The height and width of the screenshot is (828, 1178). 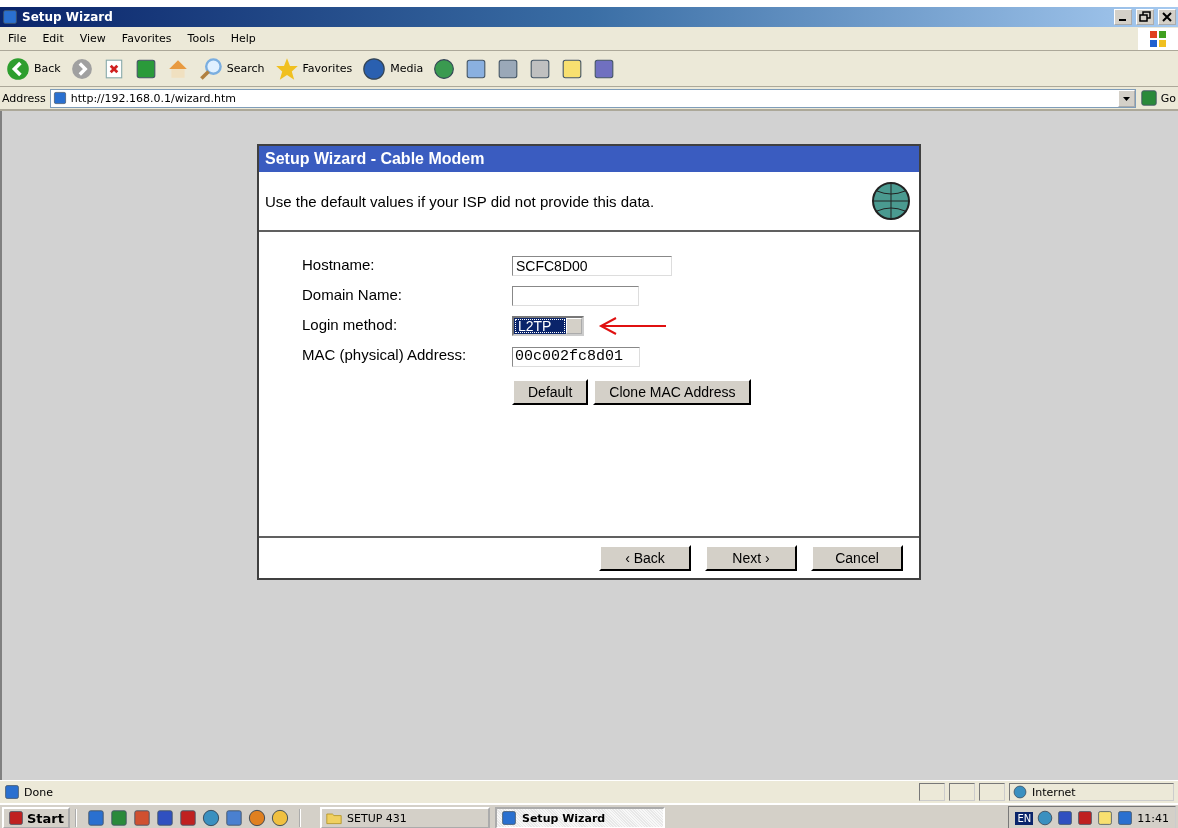 What do you see at coordinates (146, 38) in the screenshot?
I see `menu-item: Favorites` at bounding box center [146, 38].